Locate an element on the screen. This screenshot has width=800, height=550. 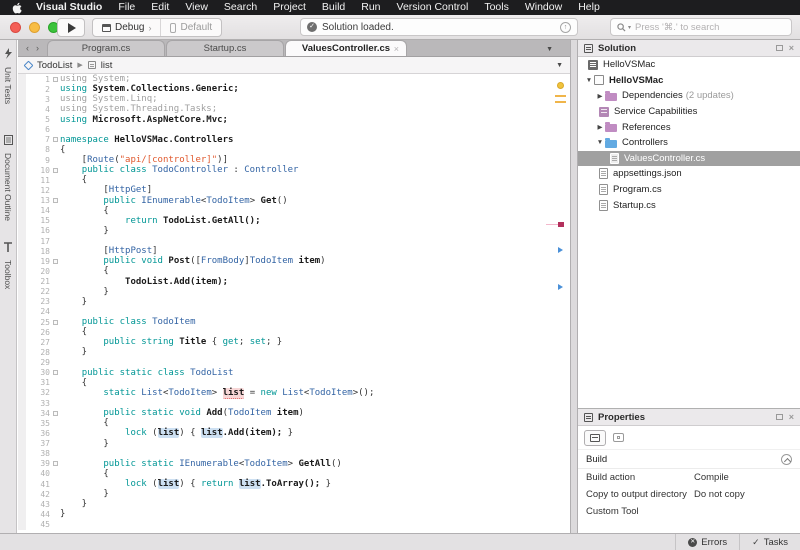
menu-window: Window is located at coordinates (543, 7).